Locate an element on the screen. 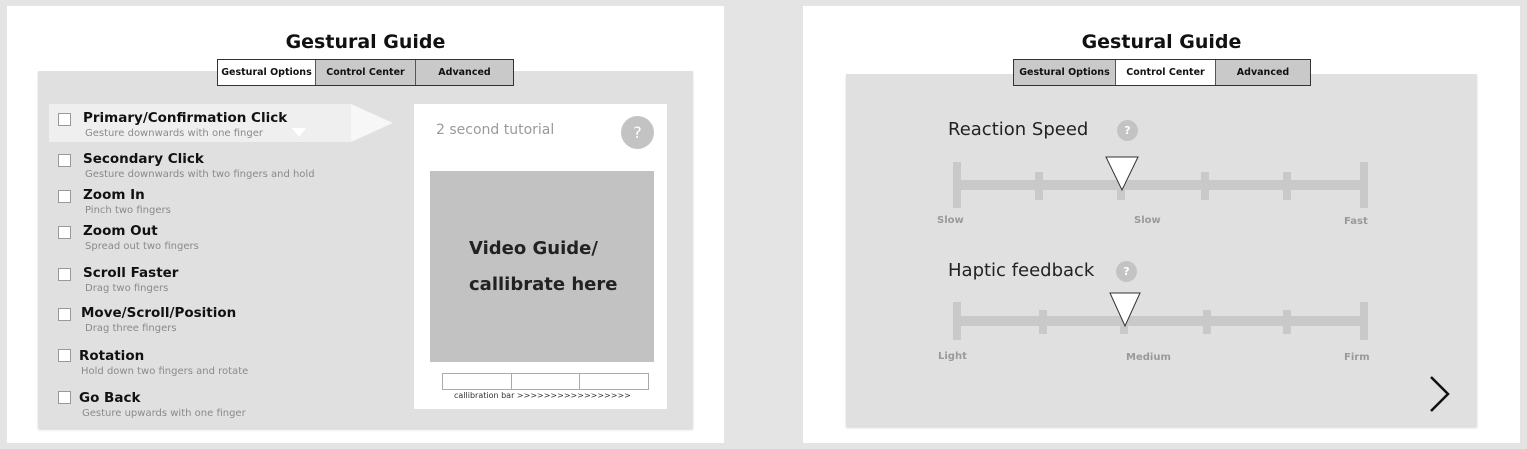 The image size is (1527, 449). video-guide: Video Guide/ callibrate here is located at coordinates (542, 266).